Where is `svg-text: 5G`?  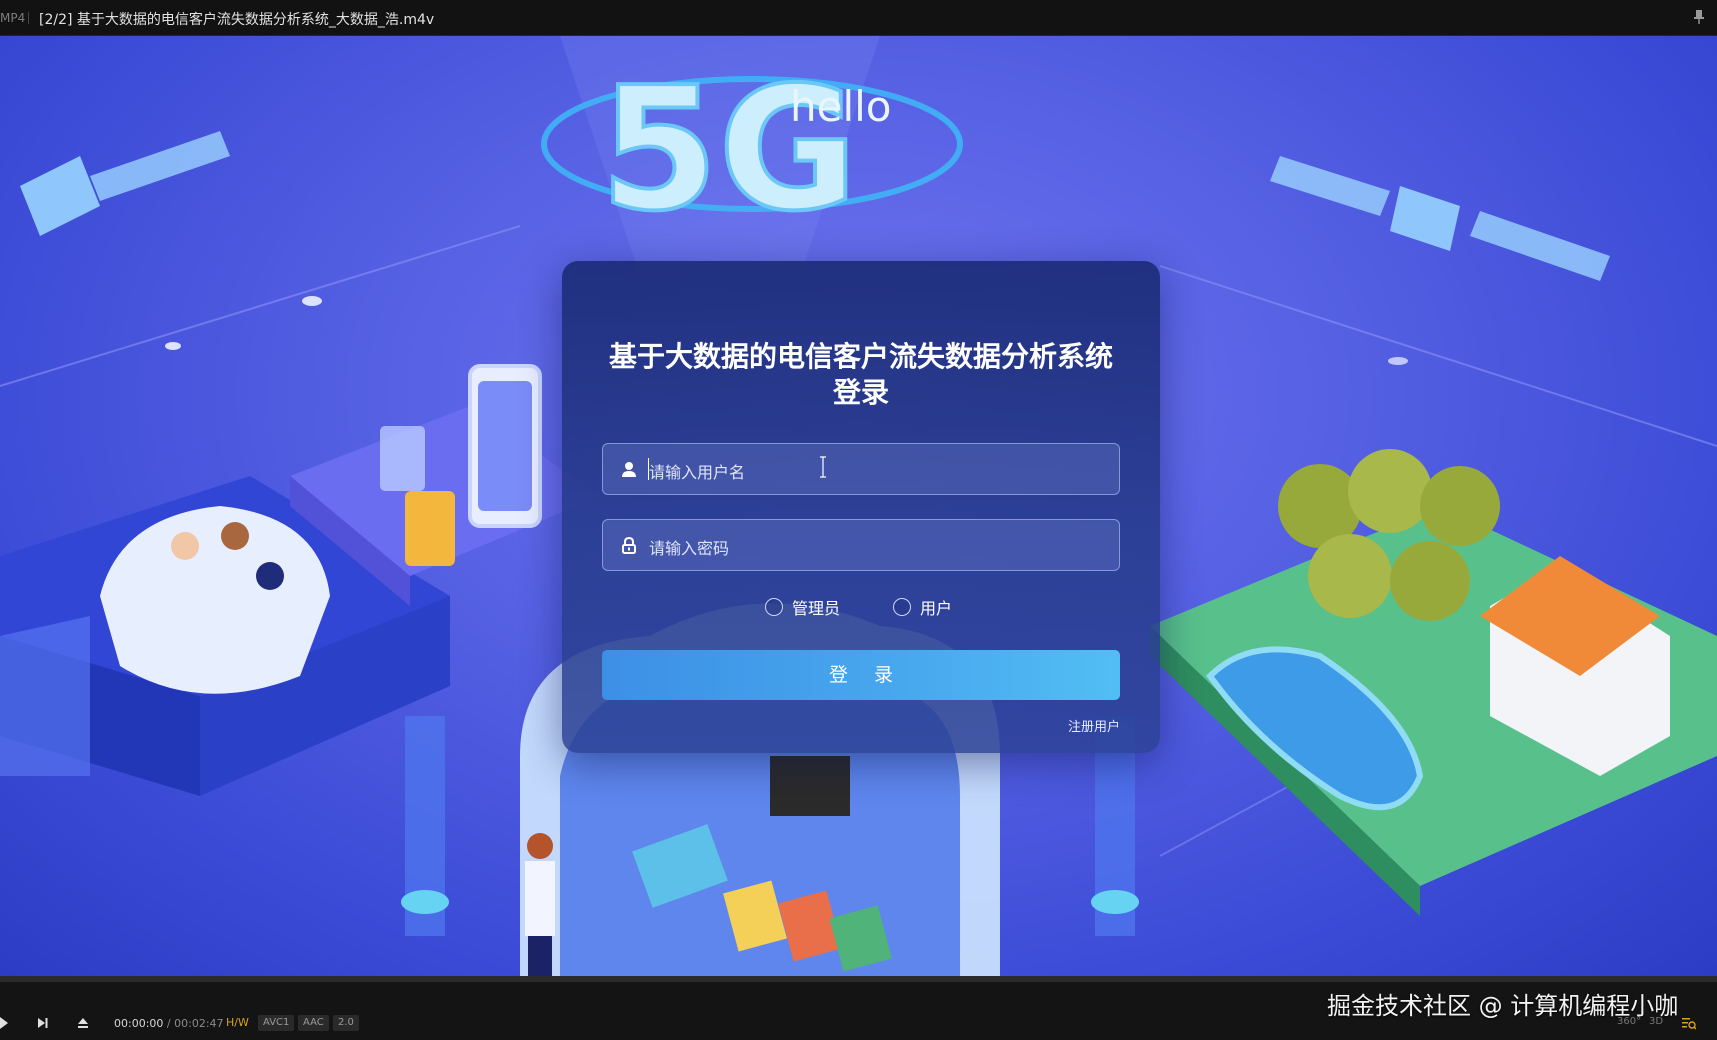
svg-text: 5G is located at coordinates (729, 150).